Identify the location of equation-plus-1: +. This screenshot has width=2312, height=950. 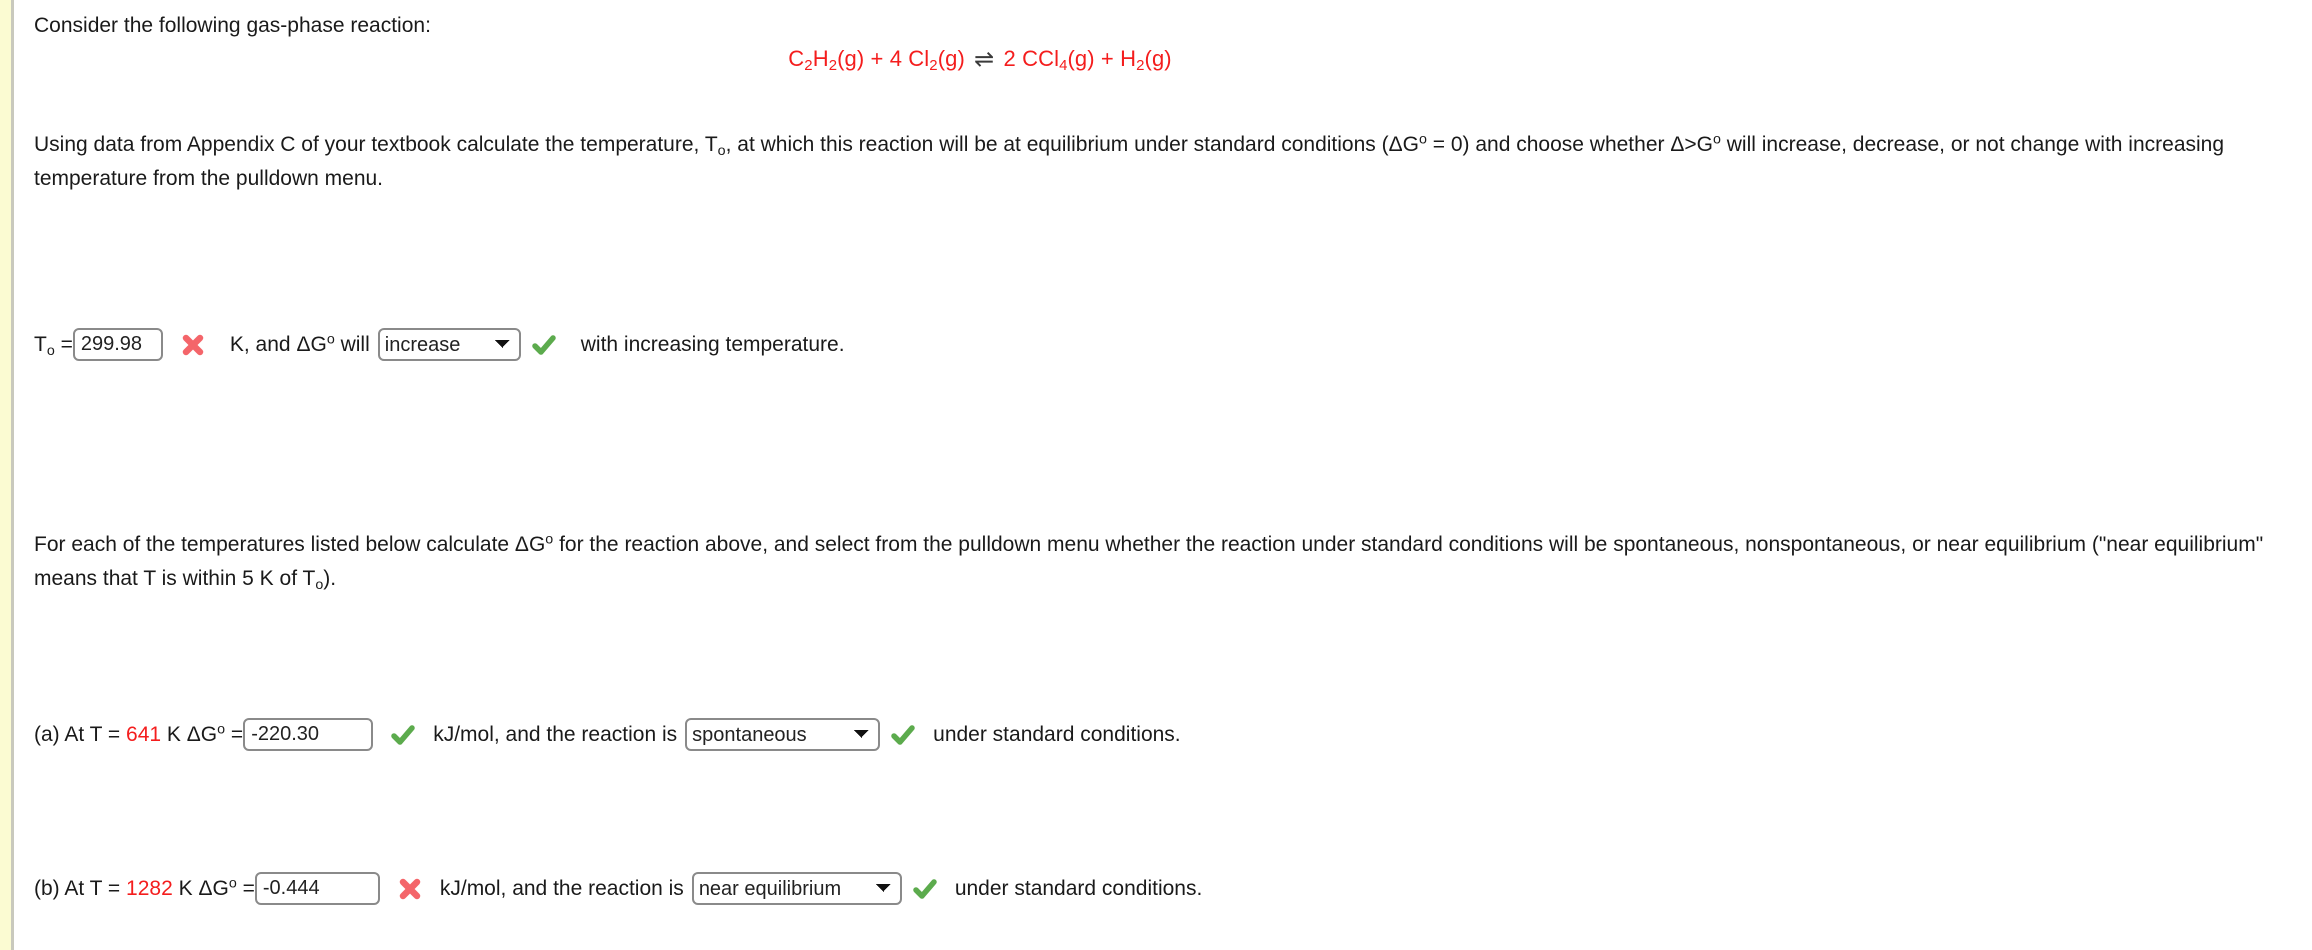
(877, 58).